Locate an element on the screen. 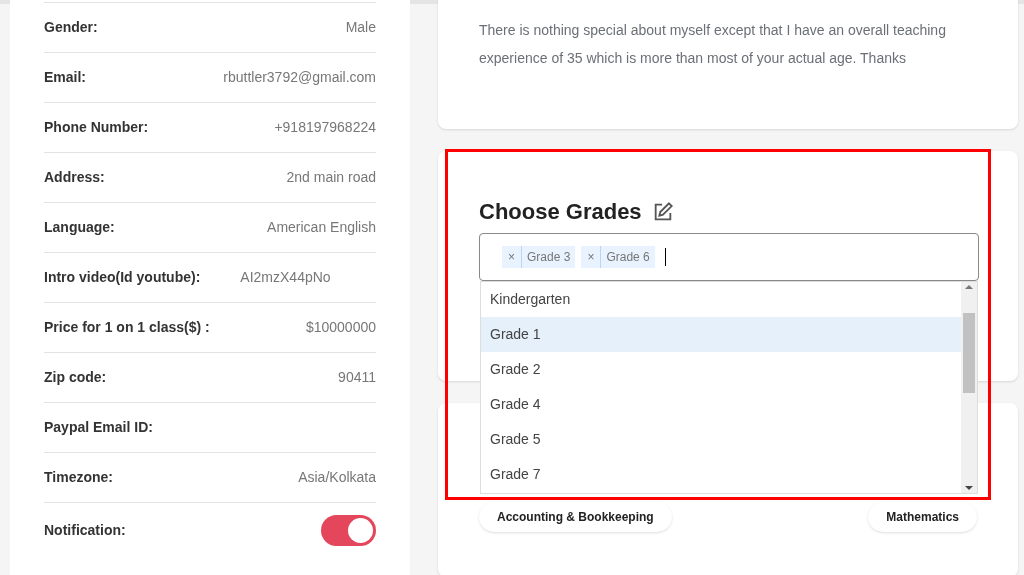 This screenshot has width=1024, height=575. grade-option: Grade 1 is located at coordinates (721, 334).